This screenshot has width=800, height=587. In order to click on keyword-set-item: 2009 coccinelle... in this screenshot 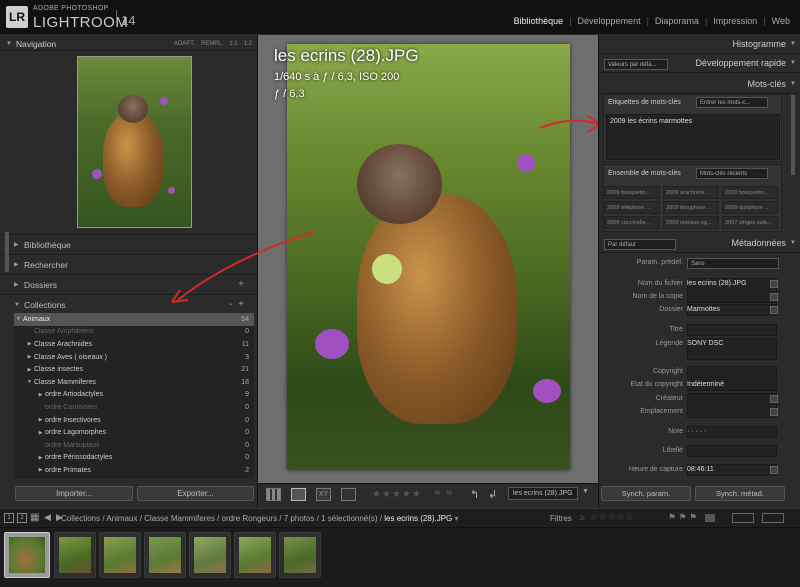, I will do `click(632, 222)`.